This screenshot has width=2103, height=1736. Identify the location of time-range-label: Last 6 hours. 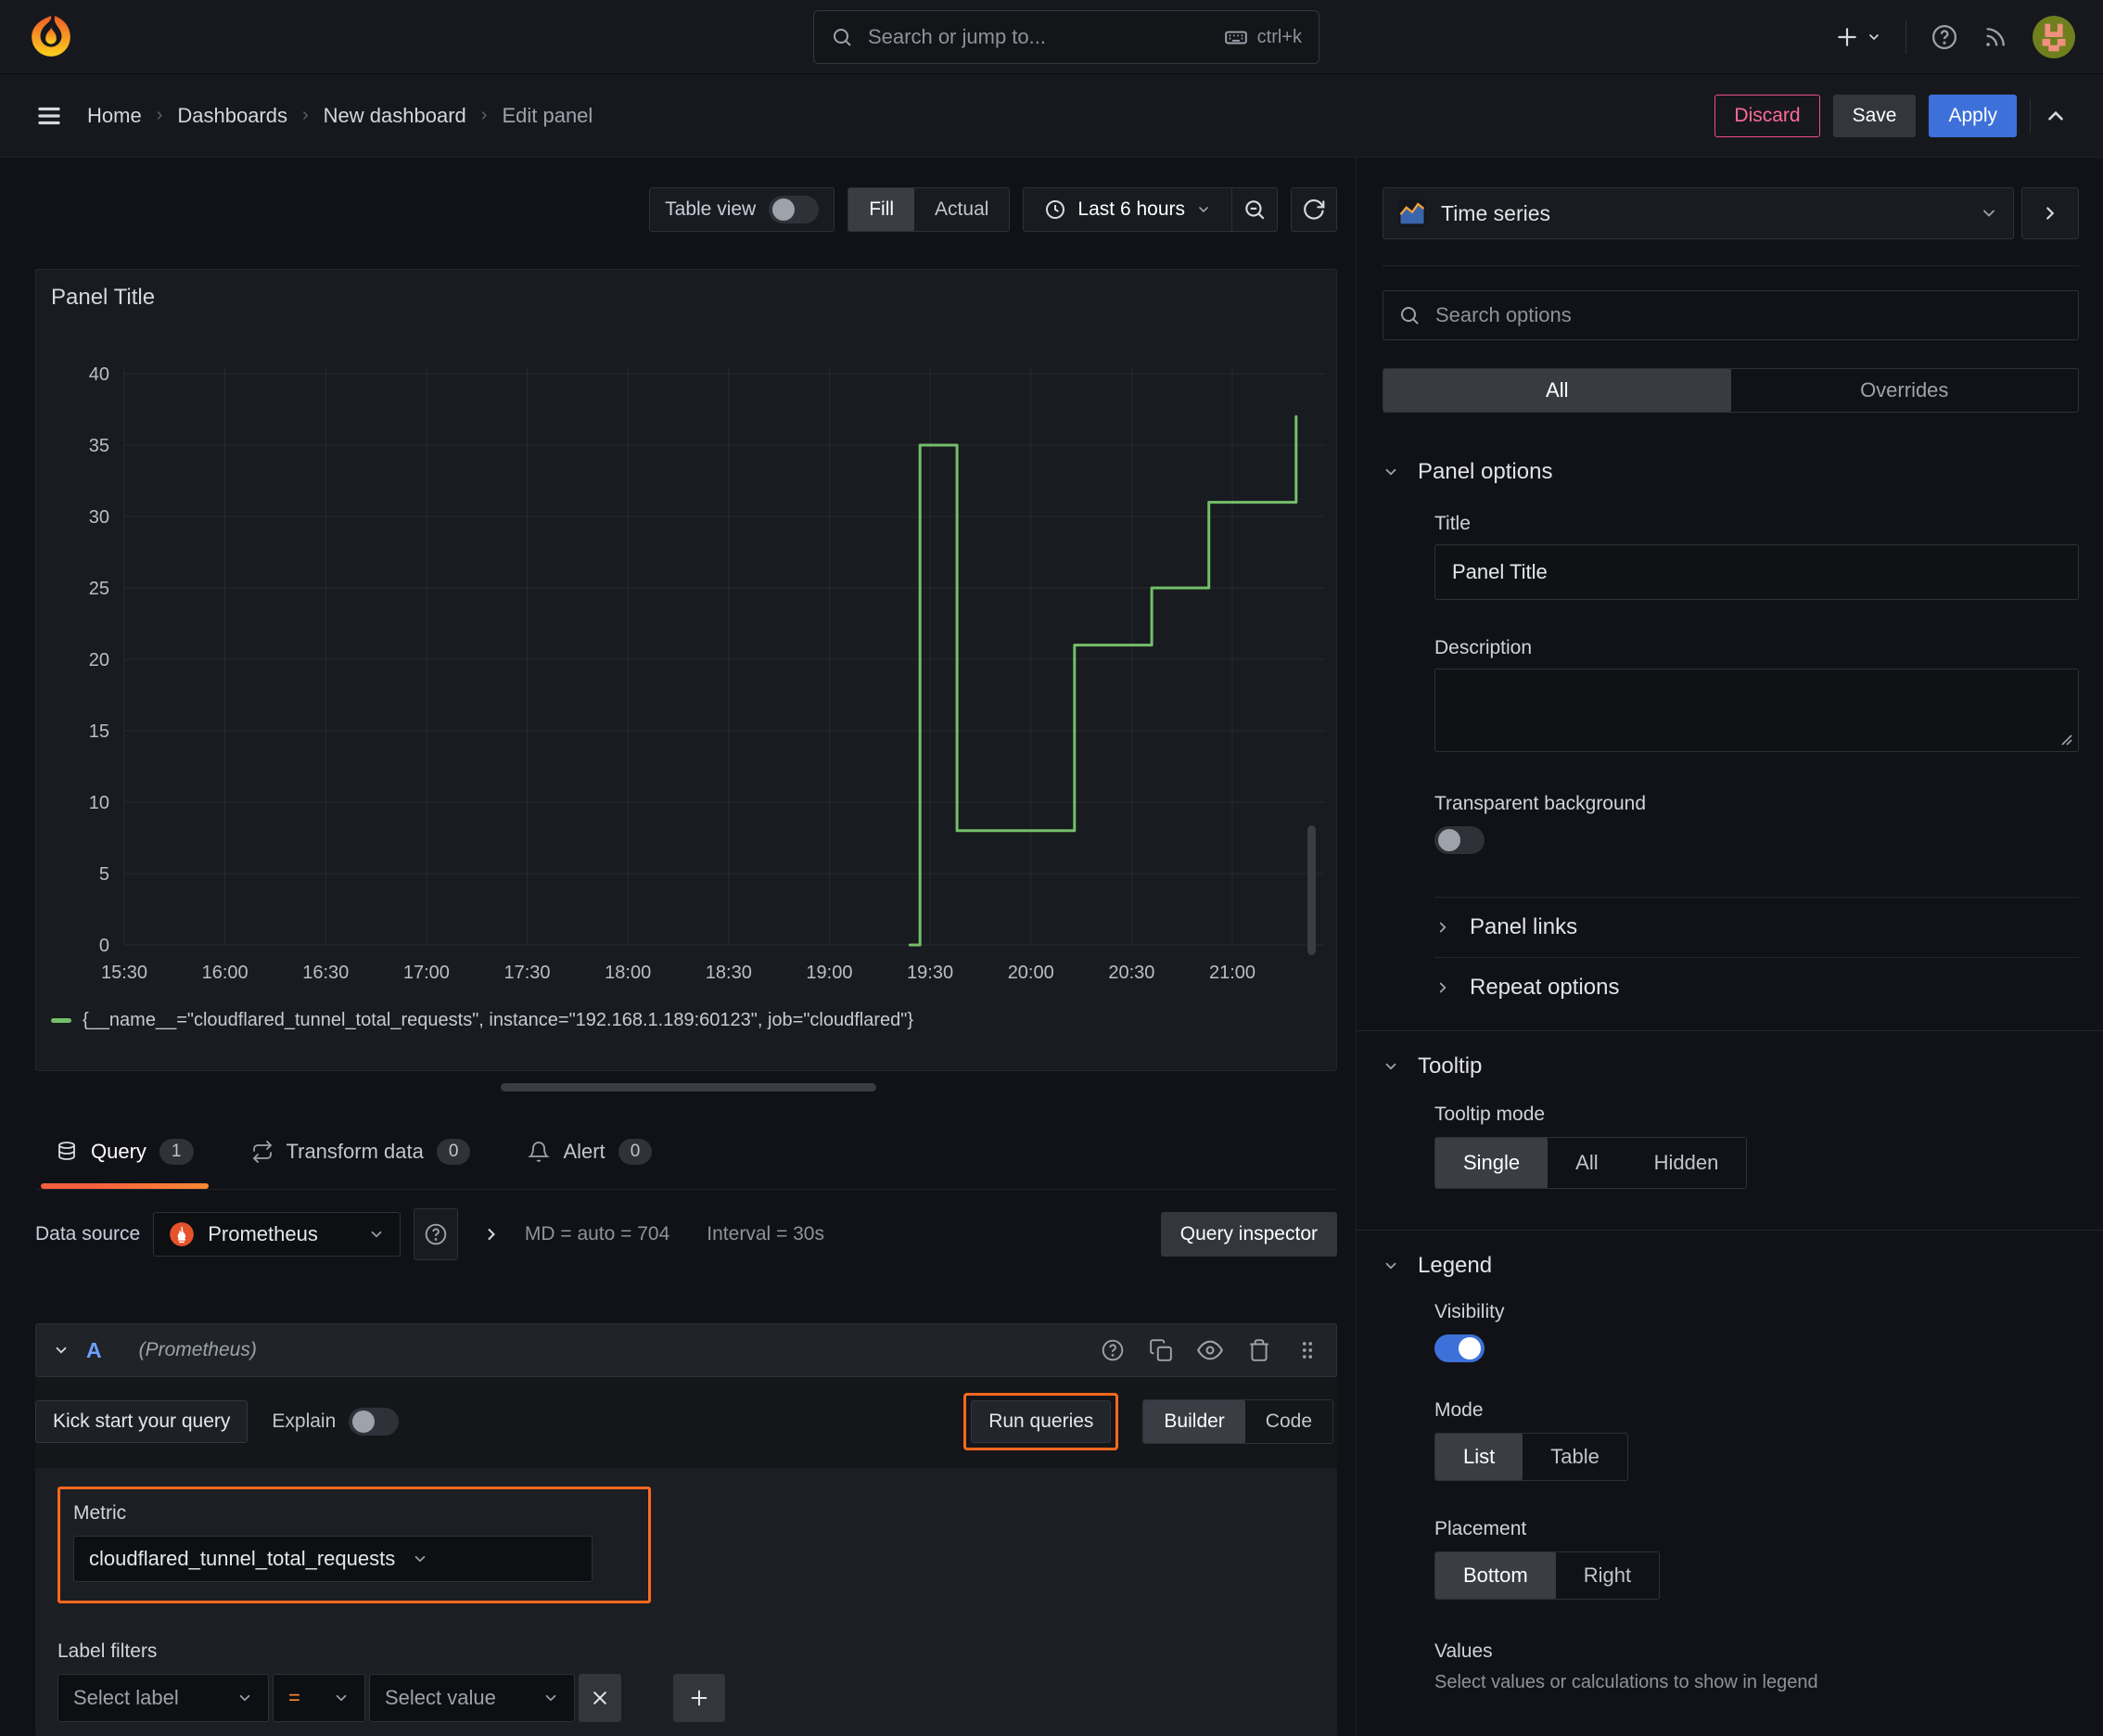
(1131, 209).